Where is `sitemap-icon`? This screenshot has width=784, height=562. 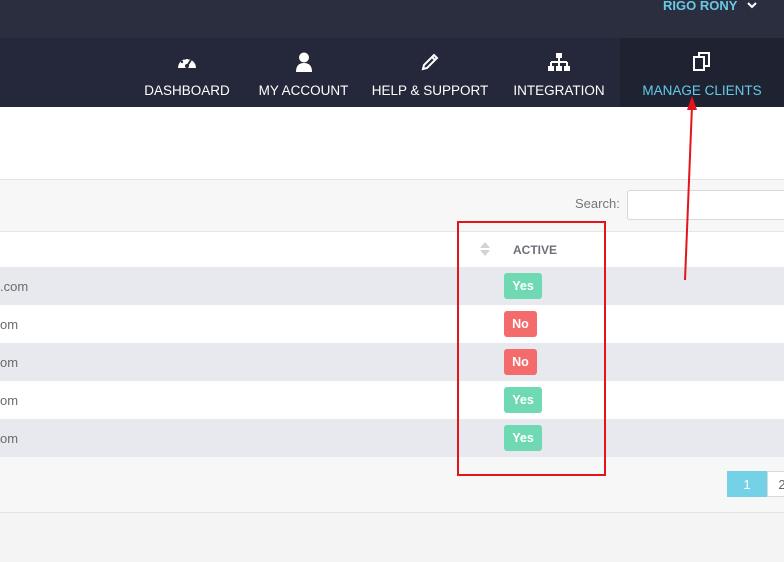
sitemap-icon is located at coordinates (559, 62).